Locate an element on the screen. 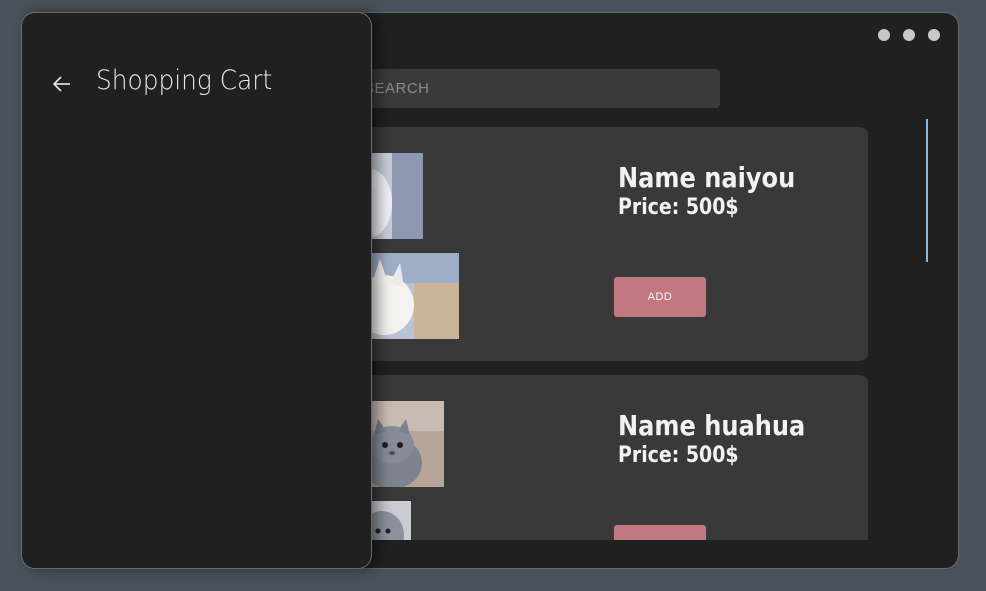 The image size is (986, 591). window-menu is located at coordinates (909, 35).